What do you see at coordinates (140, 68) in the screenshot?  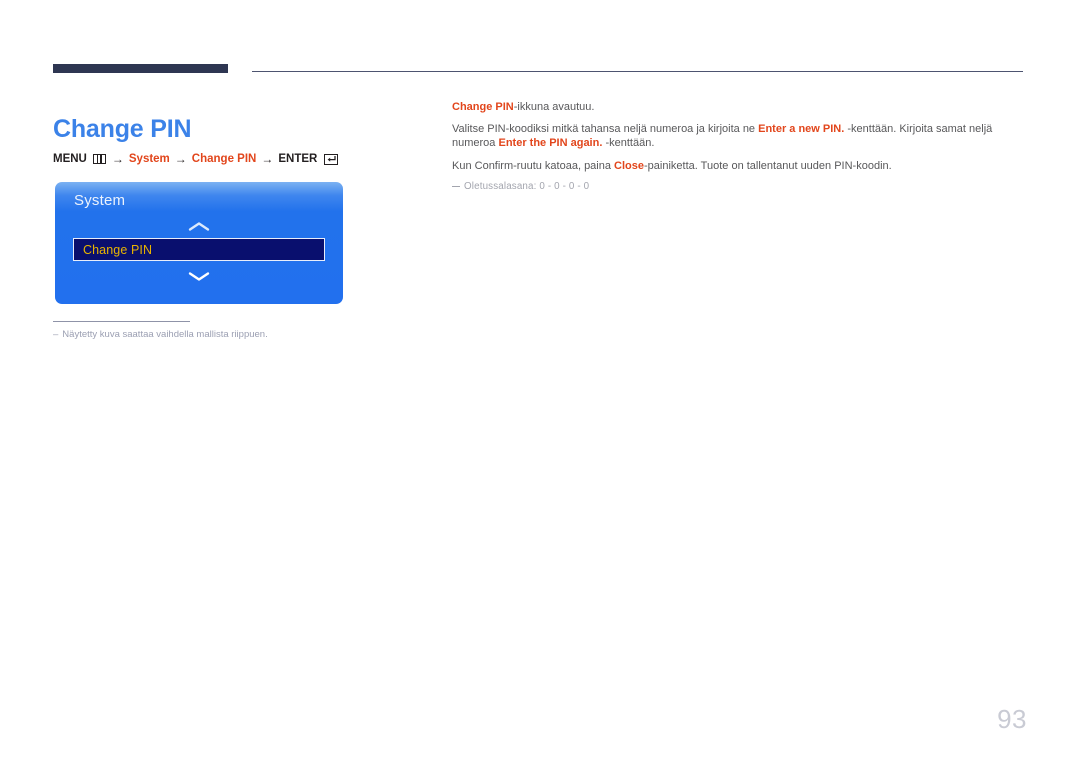 I see `header-rule-thick` at bounding box center [140, 68].